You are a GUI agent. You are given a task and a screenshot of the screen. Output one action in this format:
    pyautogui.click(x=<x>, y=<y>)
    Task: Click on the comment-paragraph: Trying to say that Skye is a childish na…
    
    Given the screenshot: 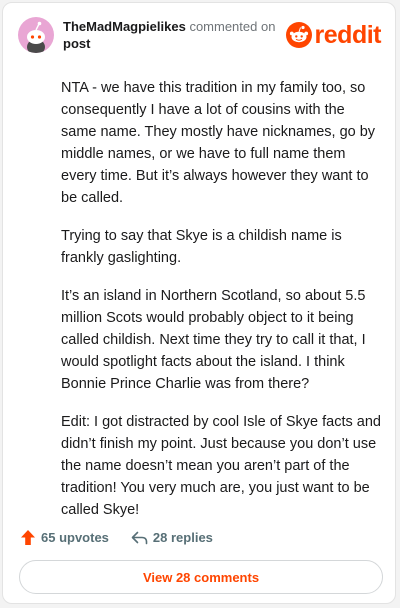 What is the action you would take?
    pyautogui.click(x=201, y=247)
    